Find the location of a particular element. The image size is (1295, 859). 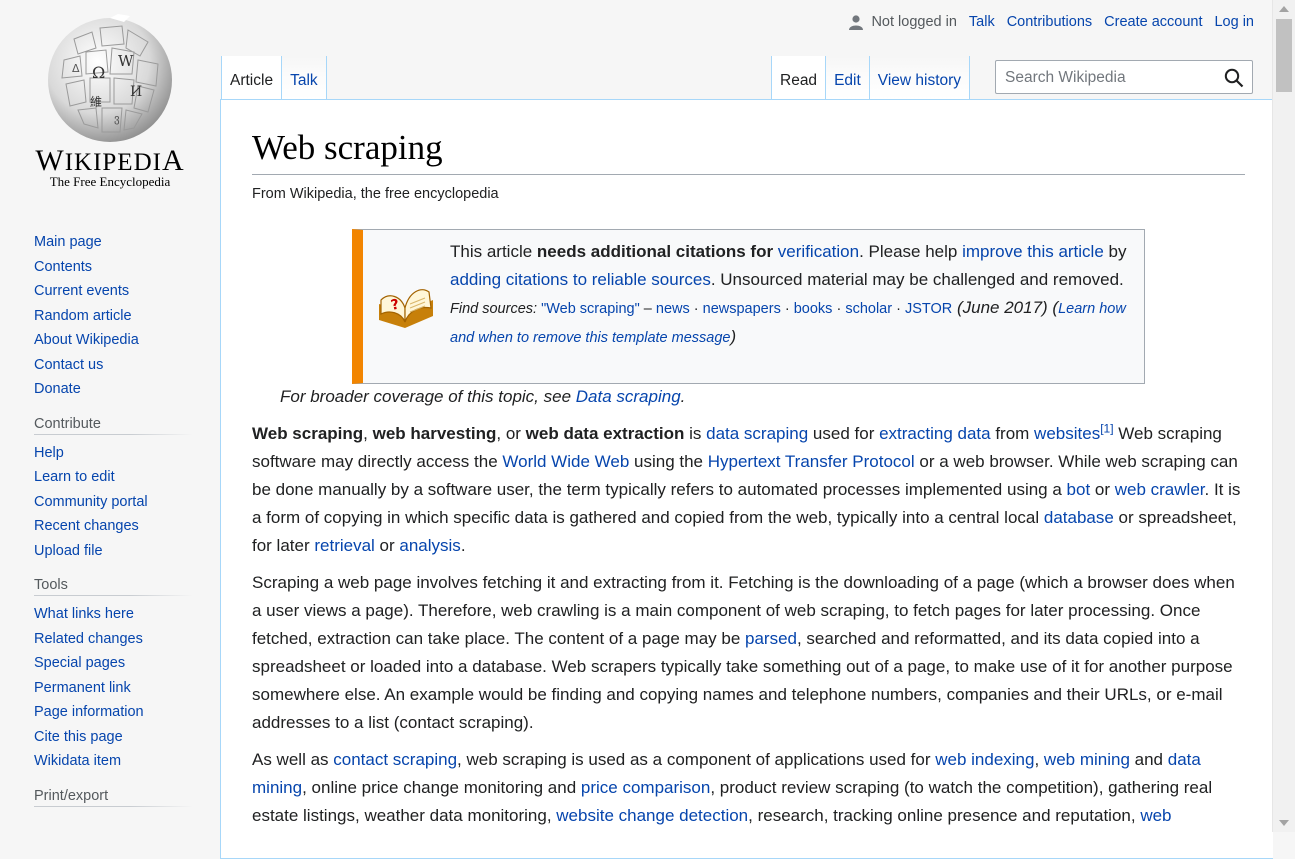

page-title: Web scraping is located at coordinates (748, 150).